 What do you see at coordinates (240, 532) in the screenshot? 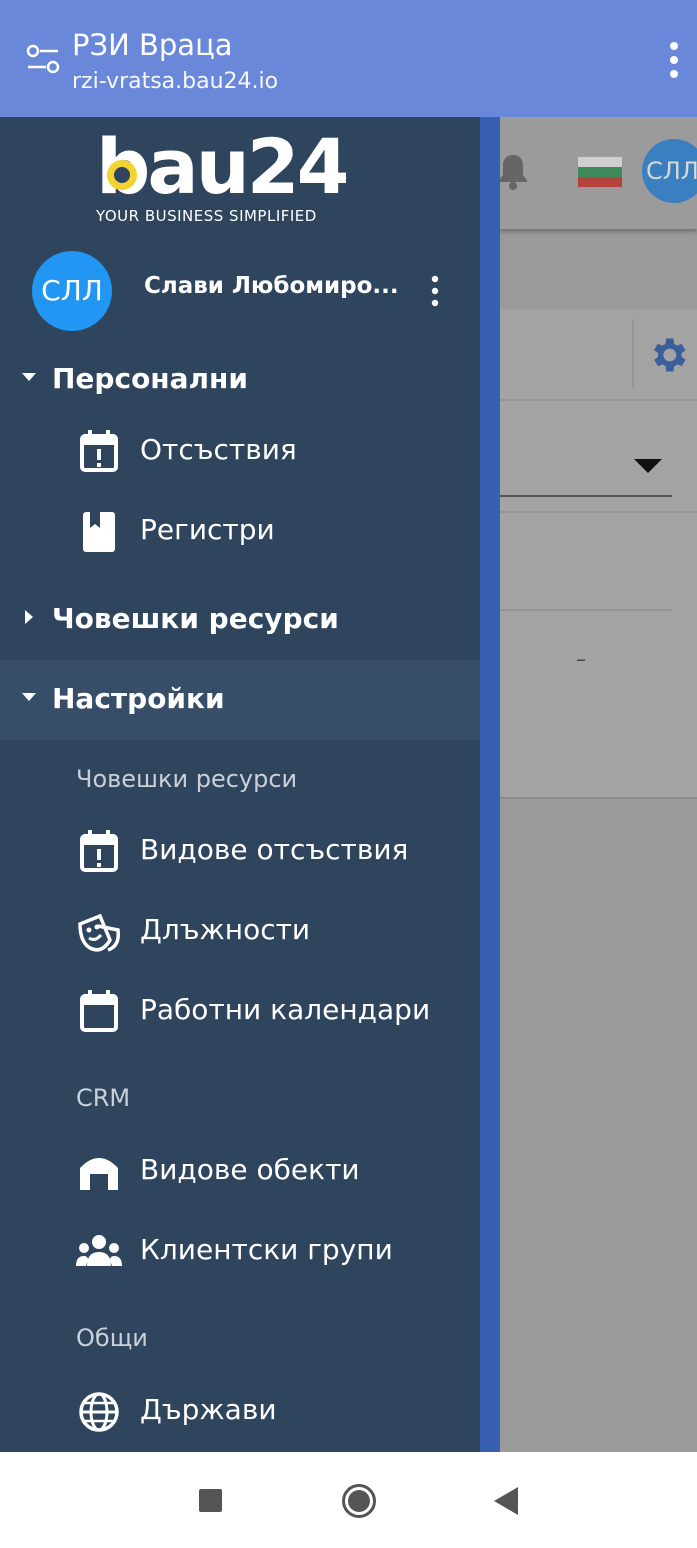
I see `menu-item-registers: Регистри` at bounding box center [240, 532].